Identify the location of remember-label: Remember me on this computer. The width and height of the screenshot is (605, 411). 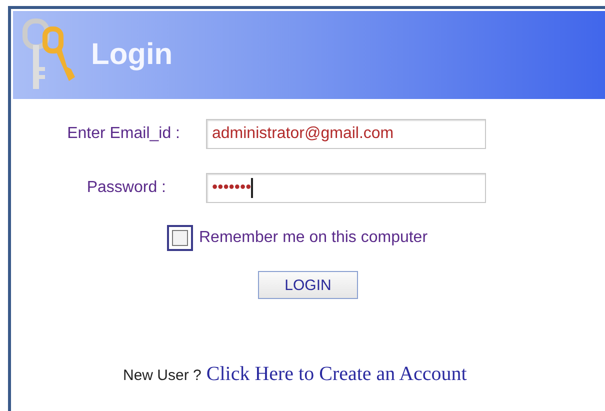
(313, 238).